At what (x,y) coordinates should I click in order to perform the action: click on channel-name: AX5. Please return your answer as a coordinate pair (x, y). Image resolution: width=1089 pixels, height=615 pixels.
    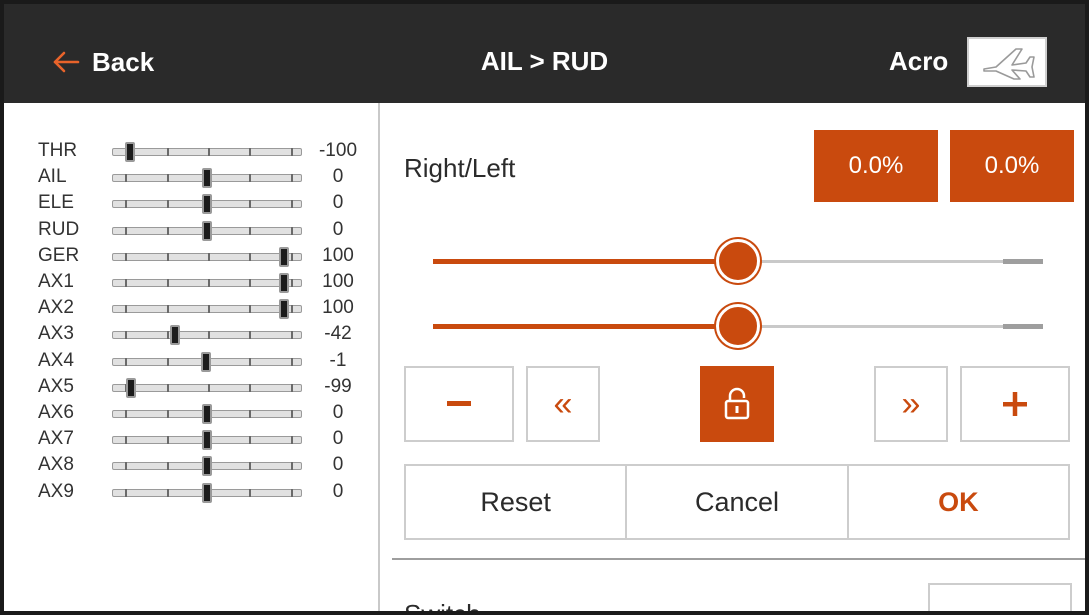
    Looking at the image, I should click on (56, 386).